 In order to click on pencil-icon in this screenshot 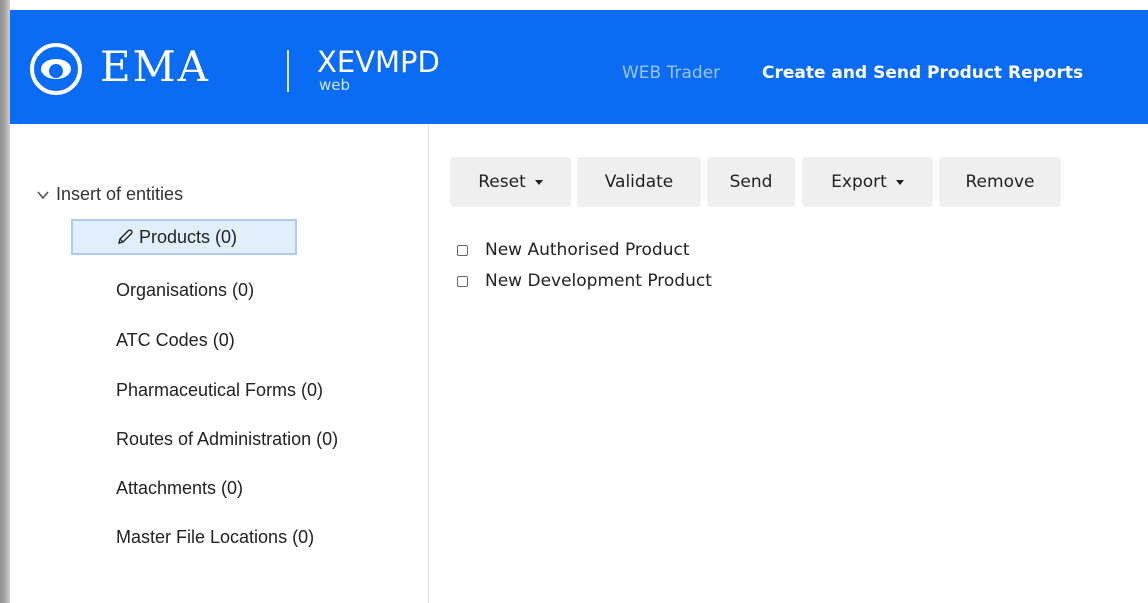, I will do `click(125, 236)`.